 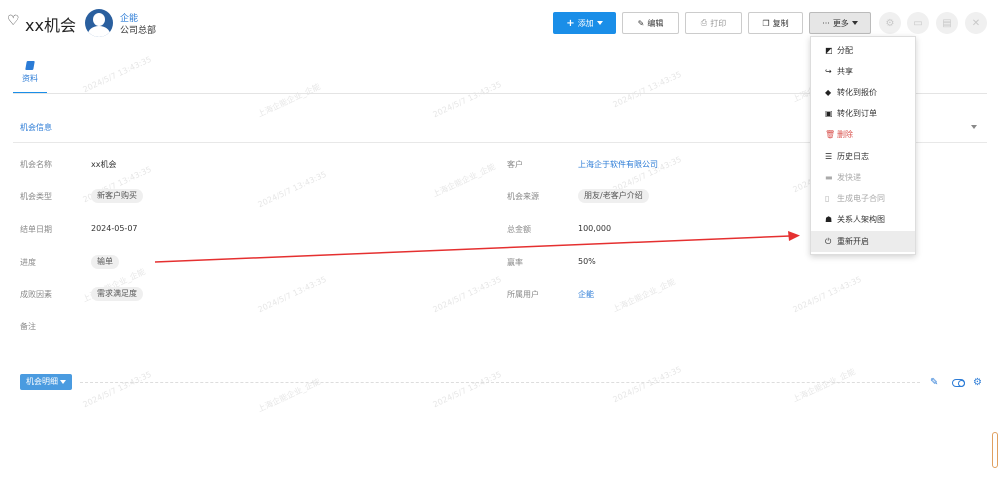 What do you see at coordinates (995, 450) in the screenshot?
I see `scroll-handle` at bounding box center [995, 450].